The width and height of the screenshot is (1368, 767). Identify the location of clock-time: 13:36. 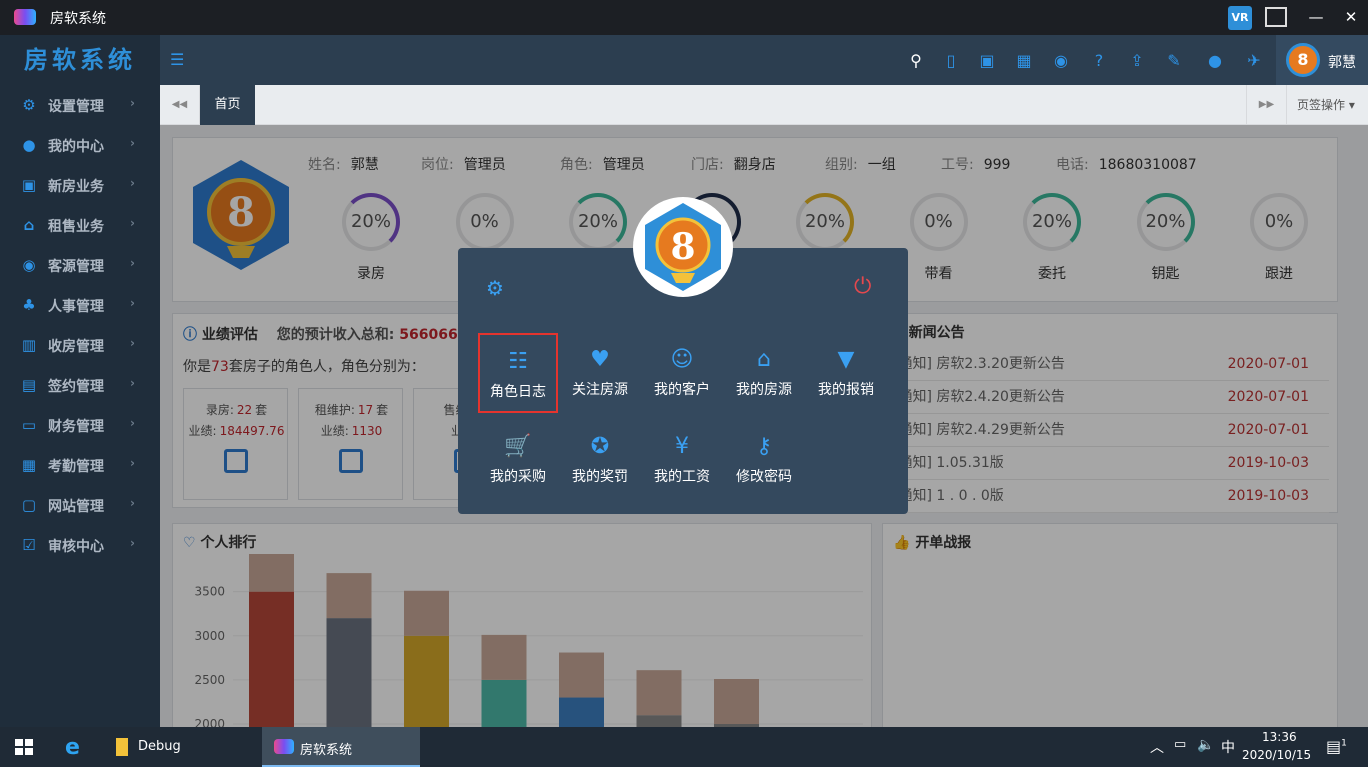
(1279, 737).